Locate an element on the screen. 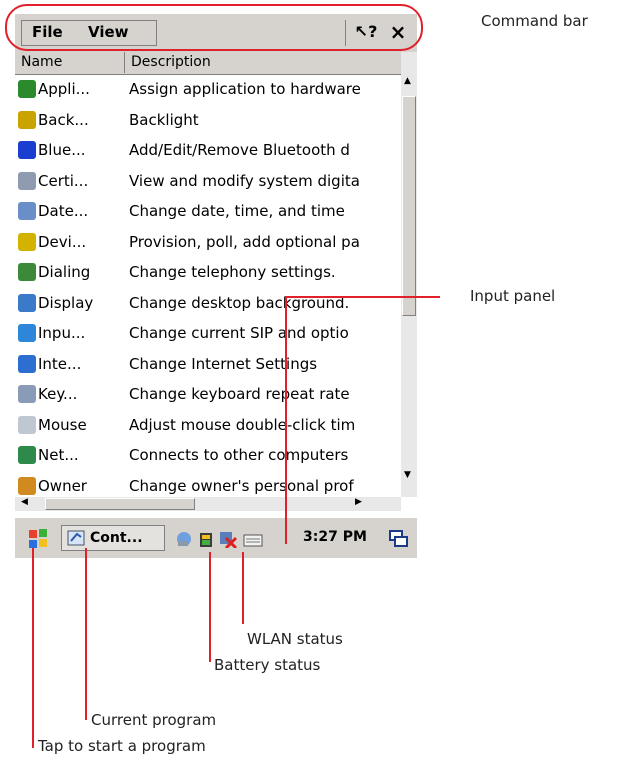 This screenshot has height=760, width=618. item-description: Change date, time, and time is located at coordinates (237, 211).